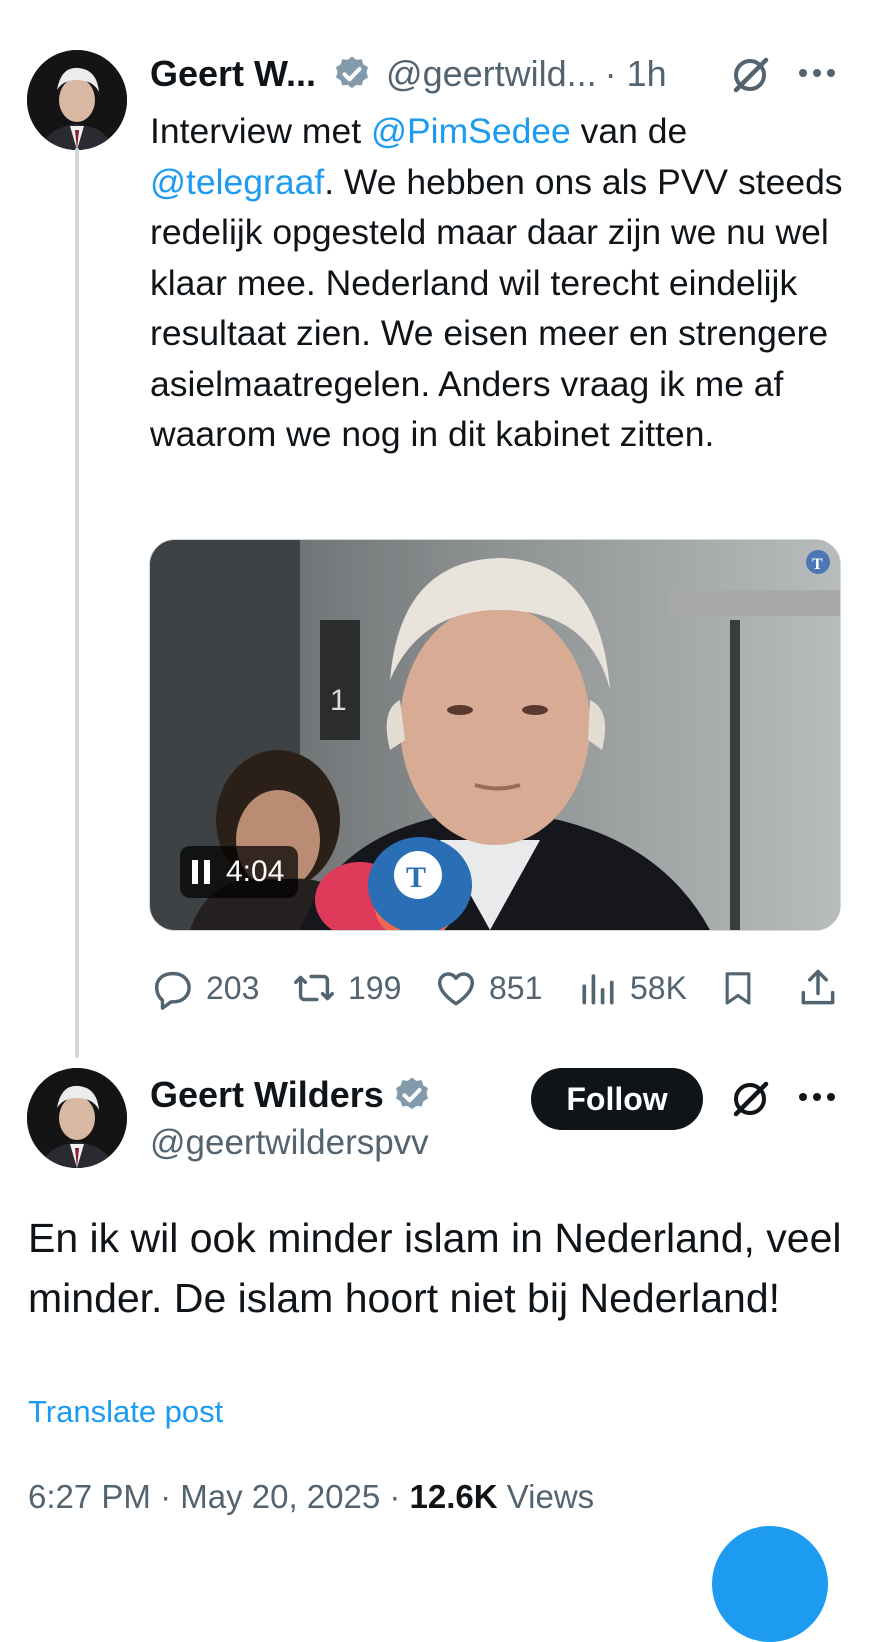 The image size is (896, 1642). Describe the element at coordinates (338, 700) in the screenshot. I see `svg-text: 1` at that location.